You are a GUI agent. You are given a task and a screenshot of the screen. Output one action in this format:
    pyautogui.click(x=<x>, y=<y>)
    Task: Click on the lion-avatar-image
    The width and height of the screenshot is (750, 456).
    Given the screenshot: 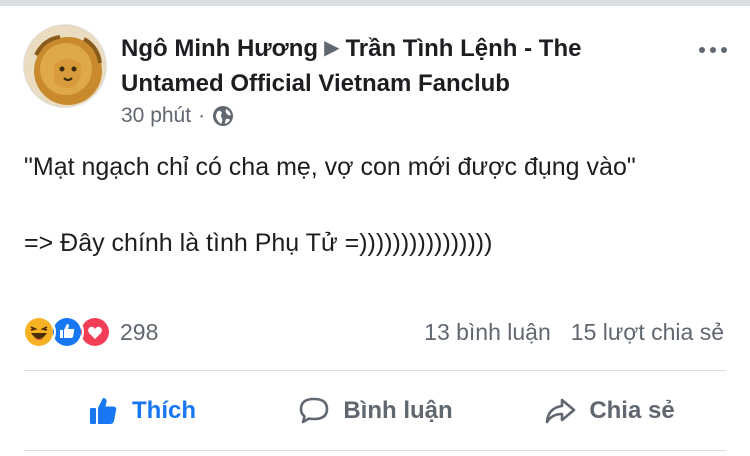 What is the action you would take?
    pyautogui.click(x=65, y=66)
    